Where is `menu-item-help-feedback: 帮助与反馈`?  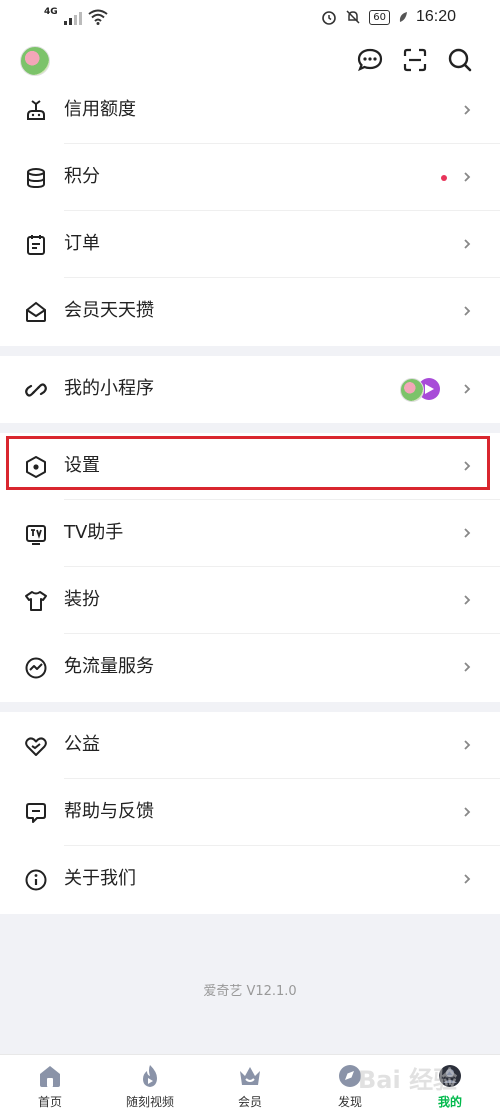
menu-item-help-feedback: 帮助与反馈 is located at coordinates (250, 812).